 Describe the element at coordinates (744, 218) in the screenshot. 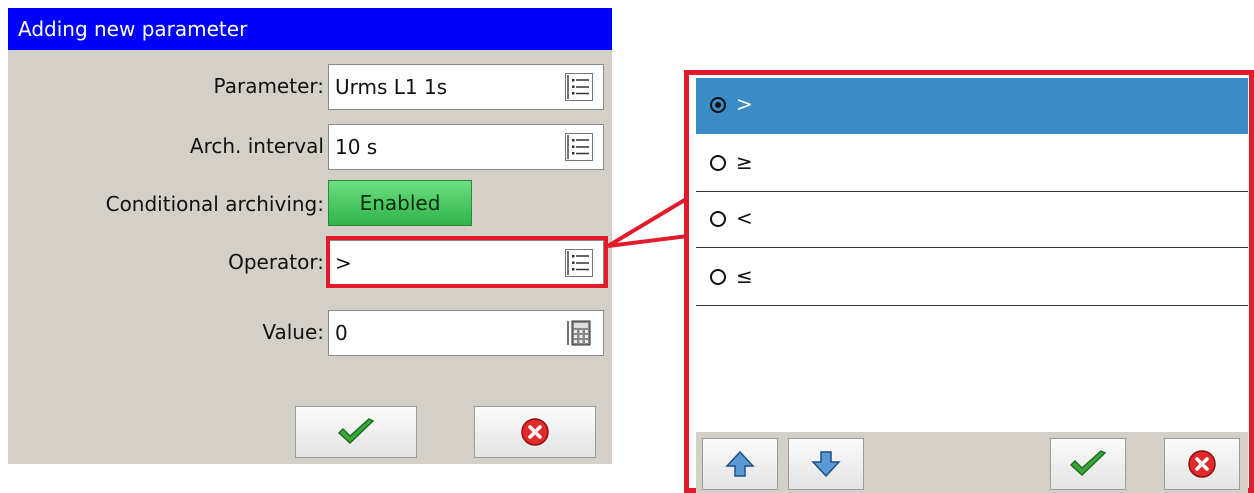

I see `option-label: <` at that location.